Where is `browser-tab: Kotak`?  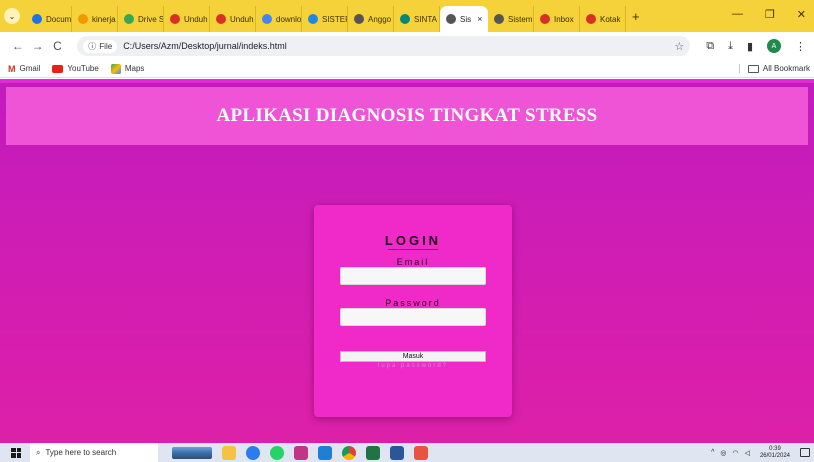
browser-tab: Kotak is located at coordinates (603, 19).